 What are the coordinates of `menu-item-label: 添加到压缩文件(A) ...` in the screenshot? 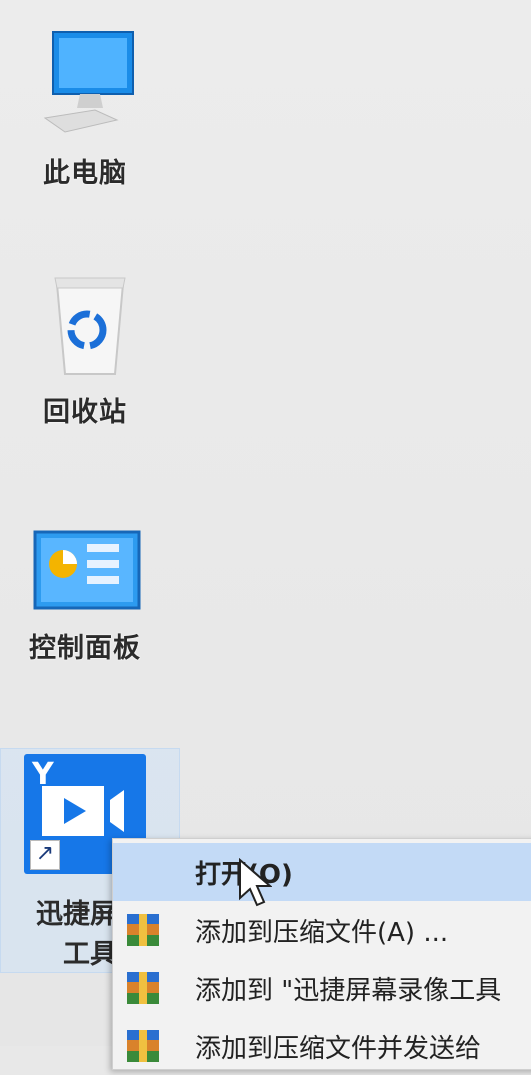 It's located at (322, 932).